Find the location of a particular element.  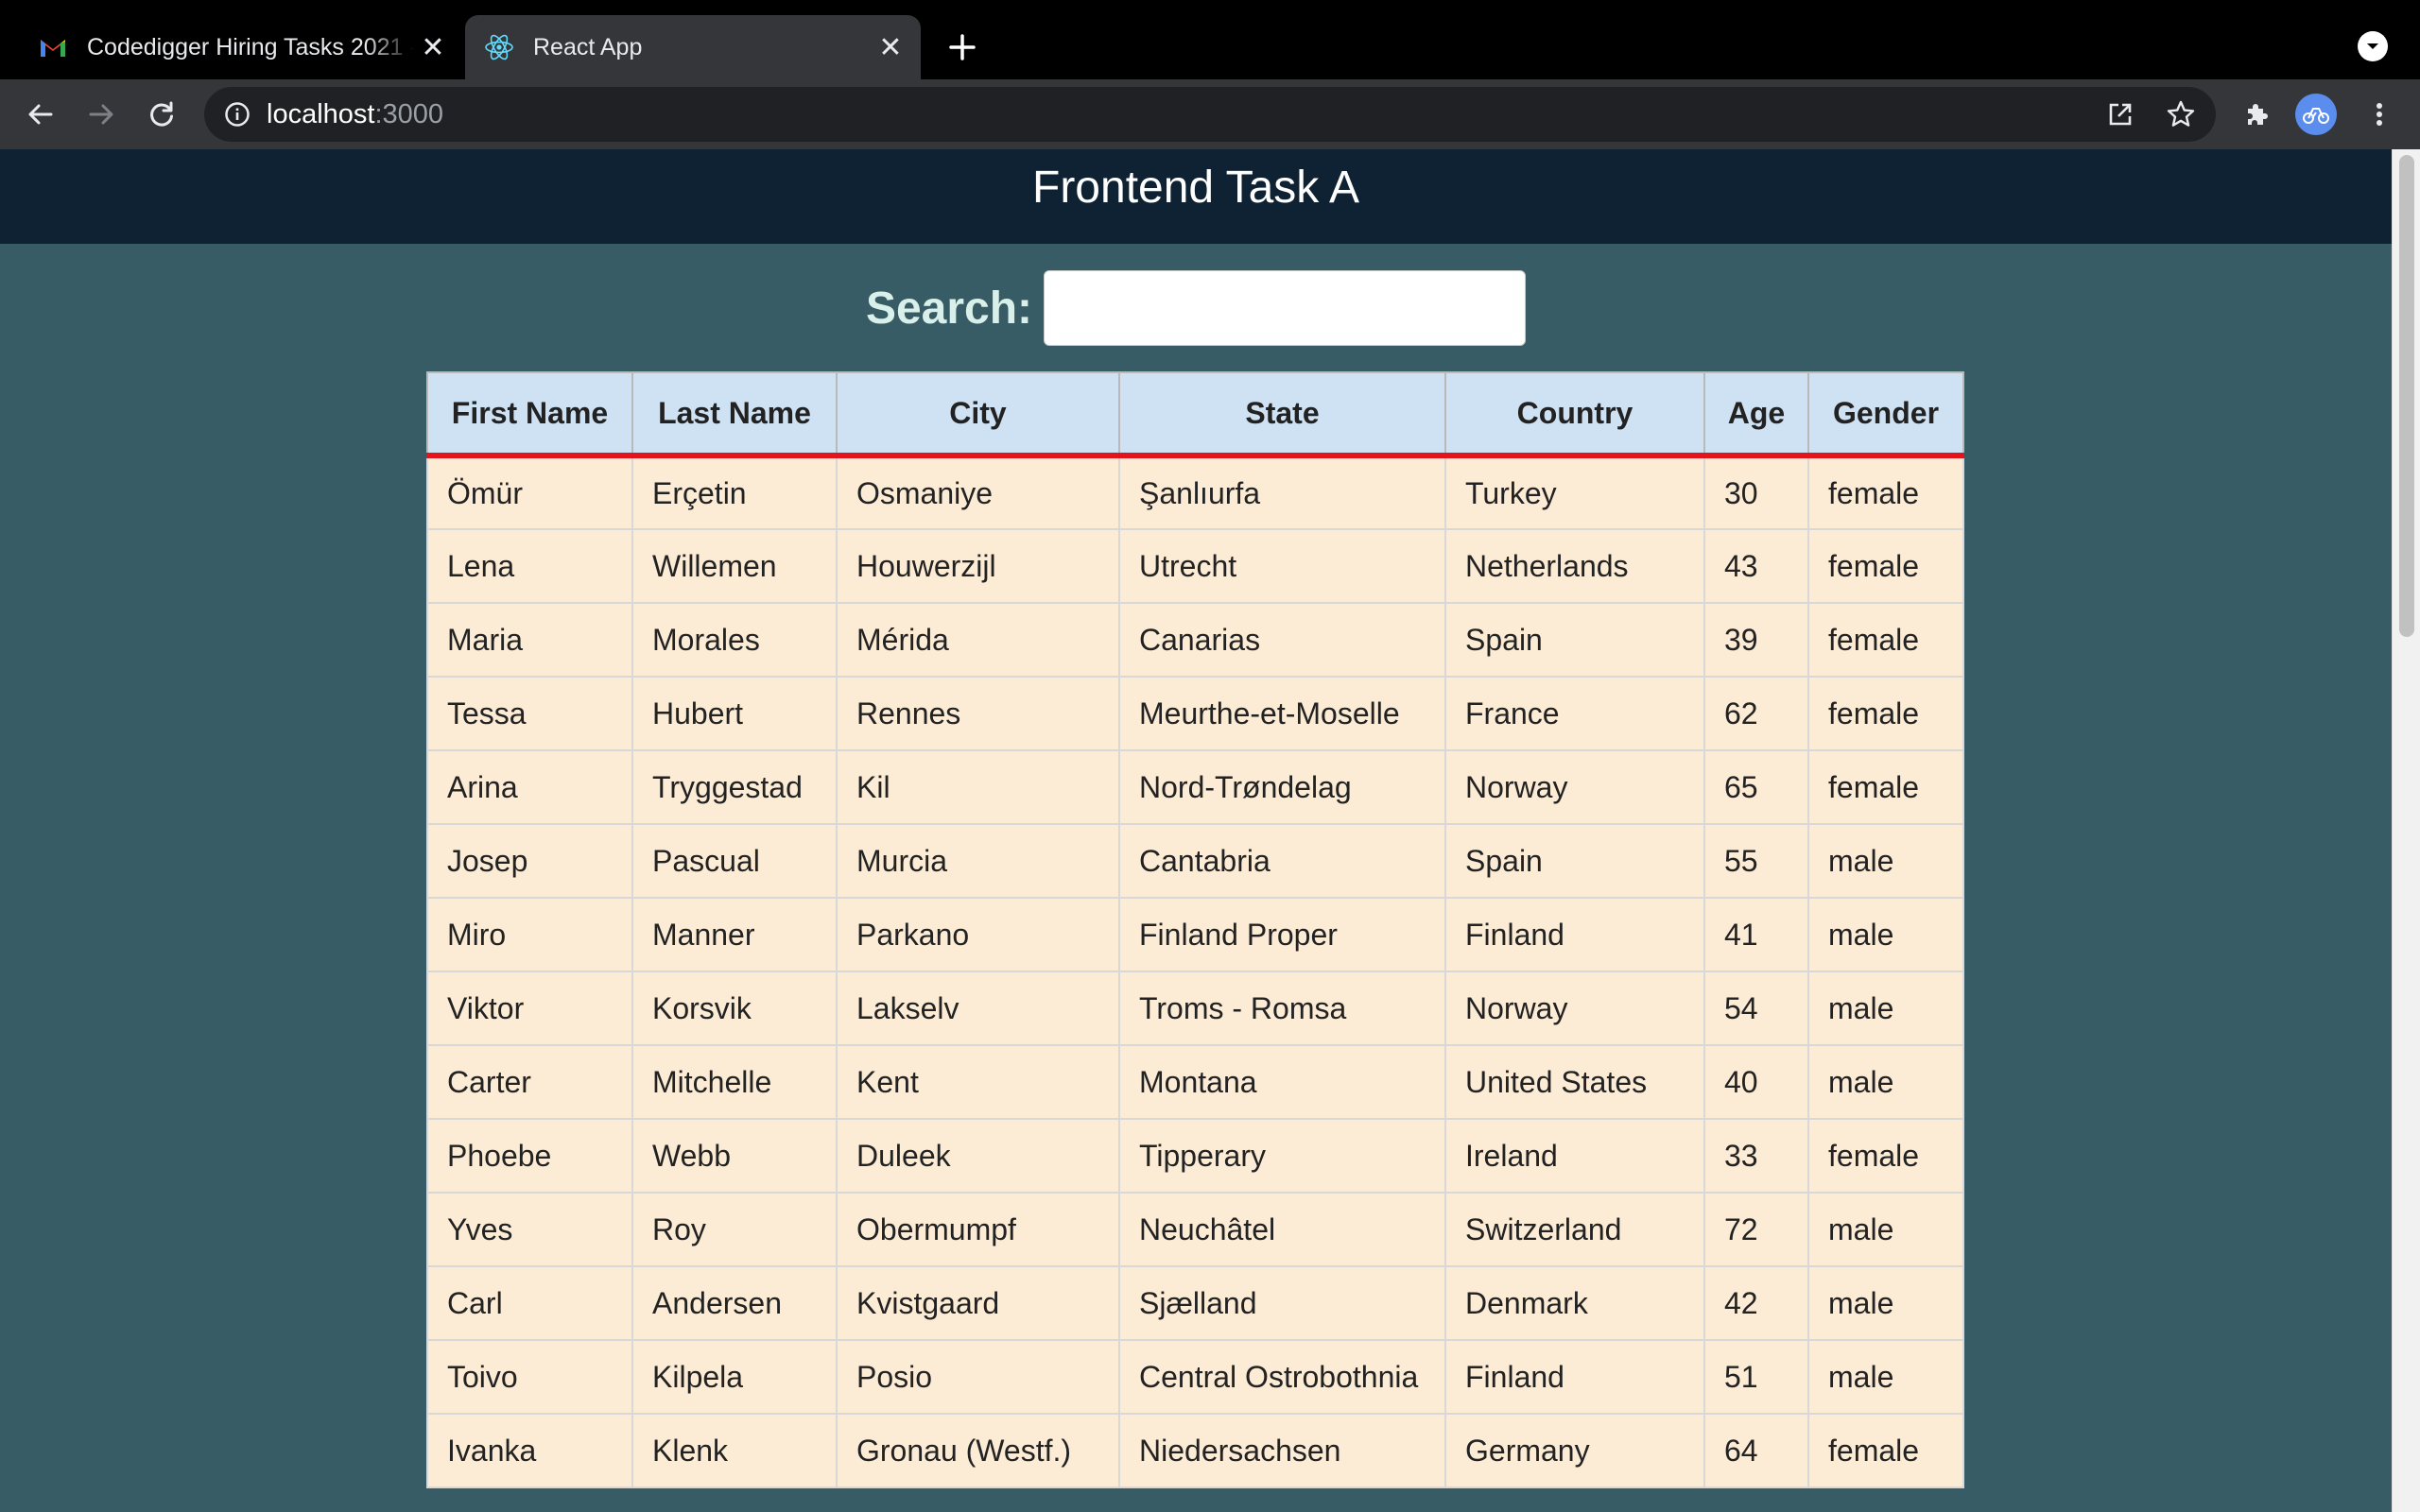

tab-search-button is located at coordinates (2373, 46).